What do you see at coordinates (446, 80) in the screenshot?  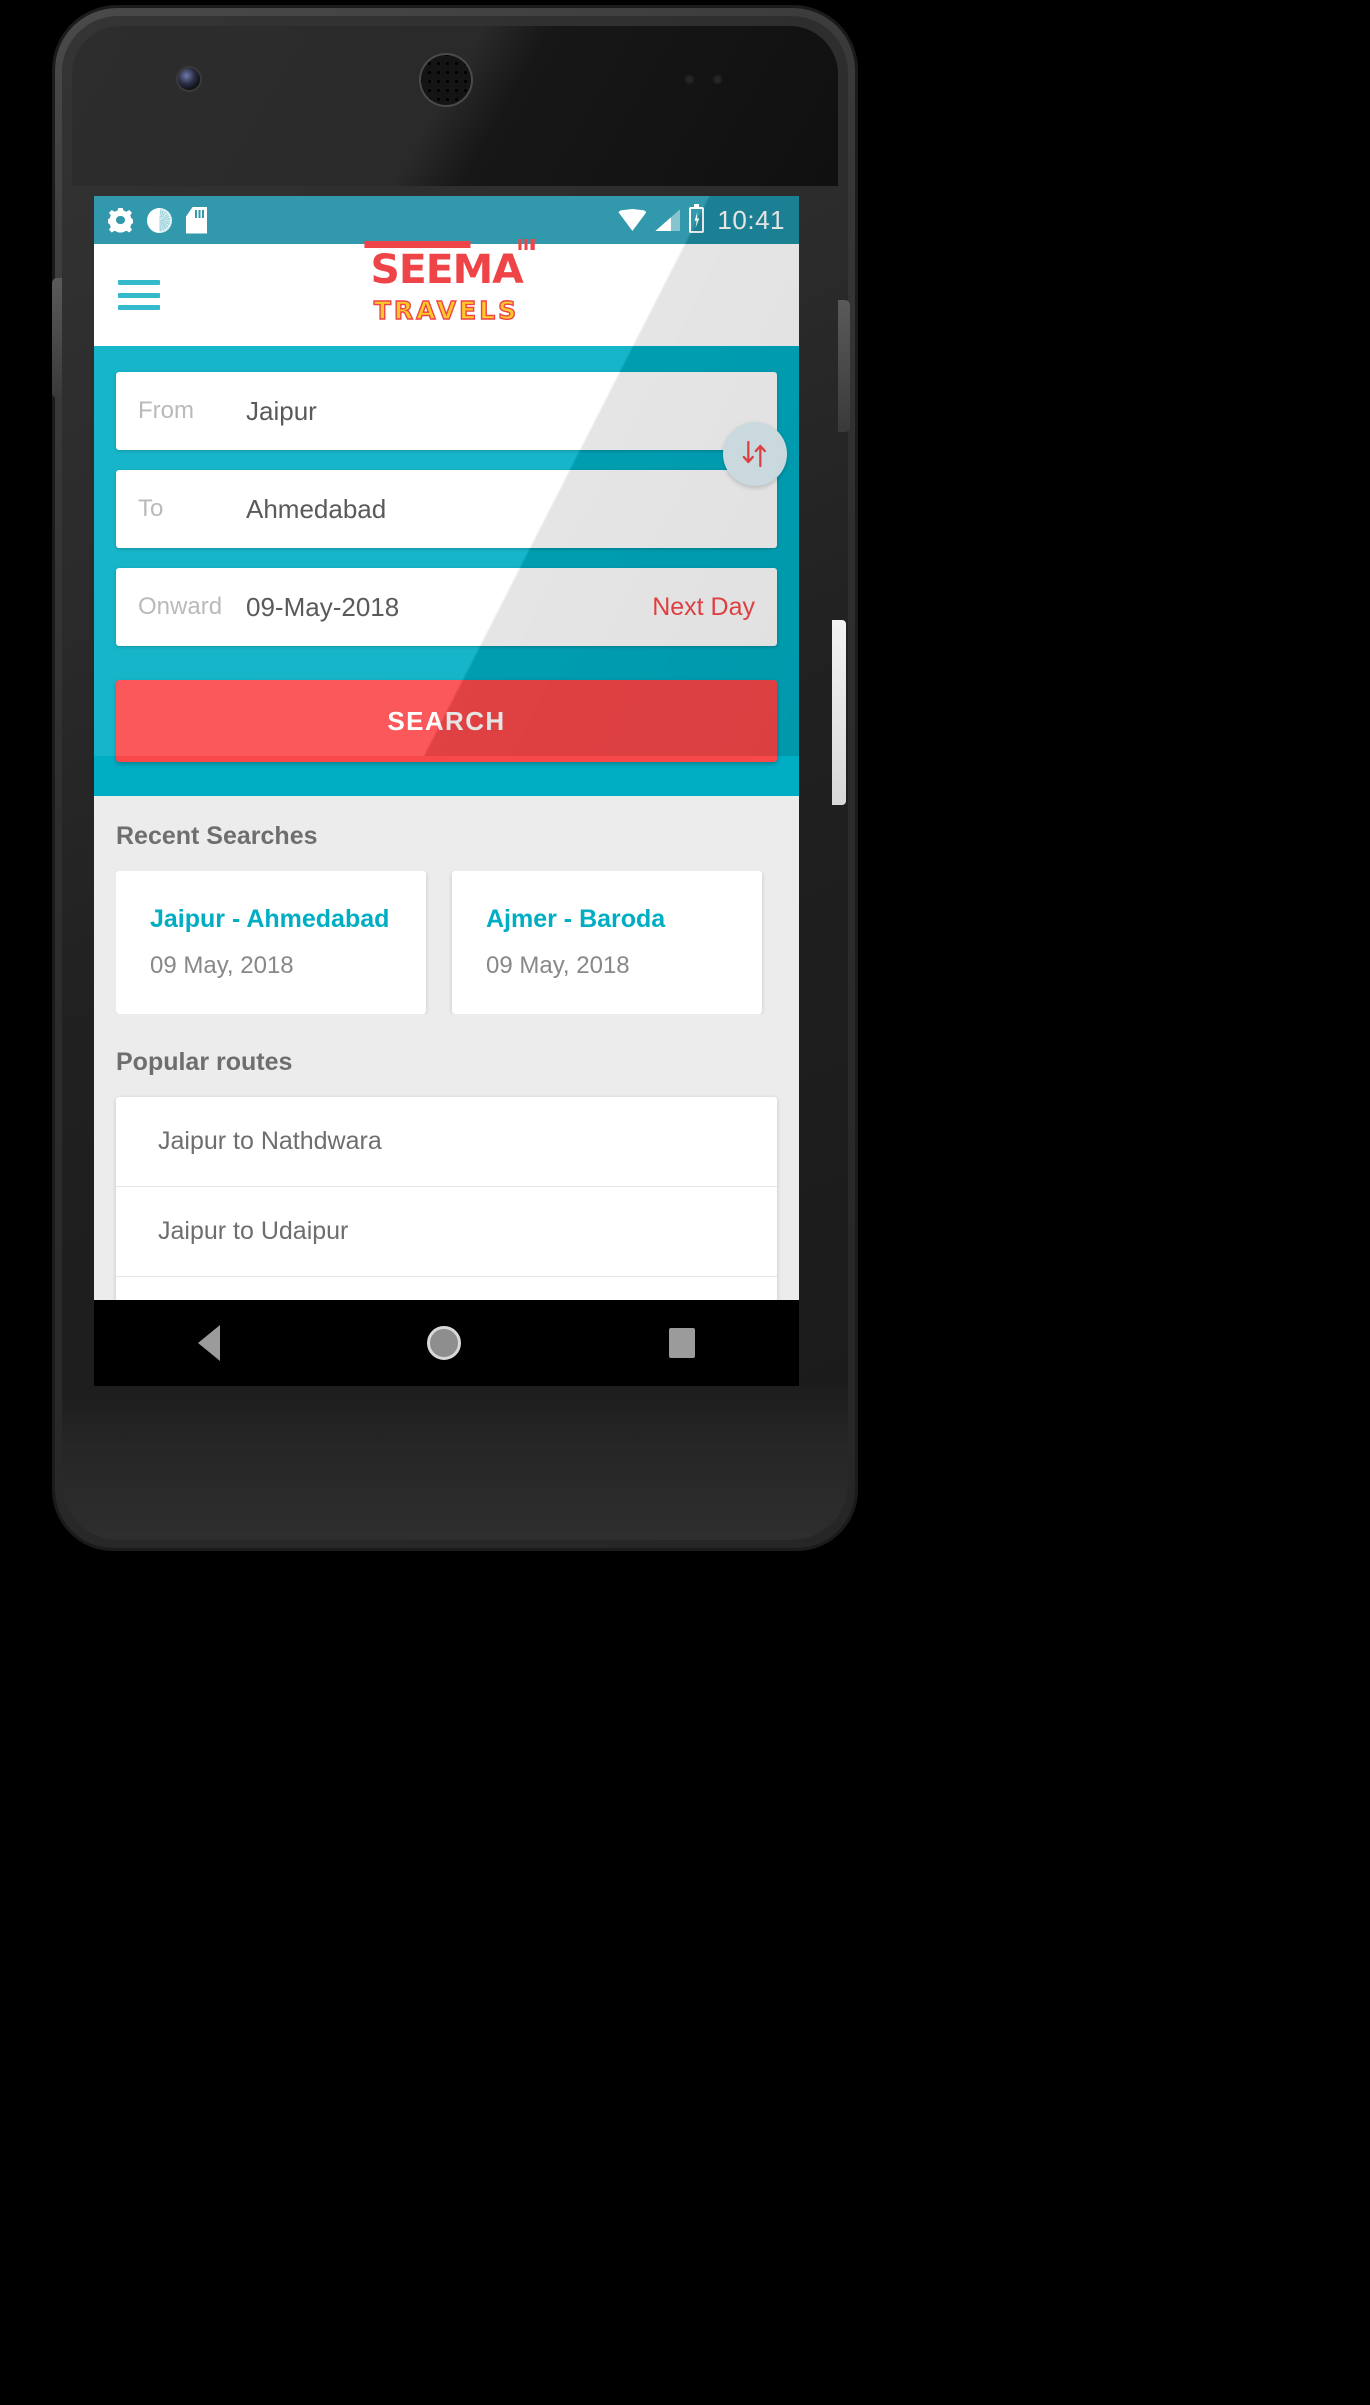 I see `earpiece-speaker-icon` at bounding box center [446, 80].